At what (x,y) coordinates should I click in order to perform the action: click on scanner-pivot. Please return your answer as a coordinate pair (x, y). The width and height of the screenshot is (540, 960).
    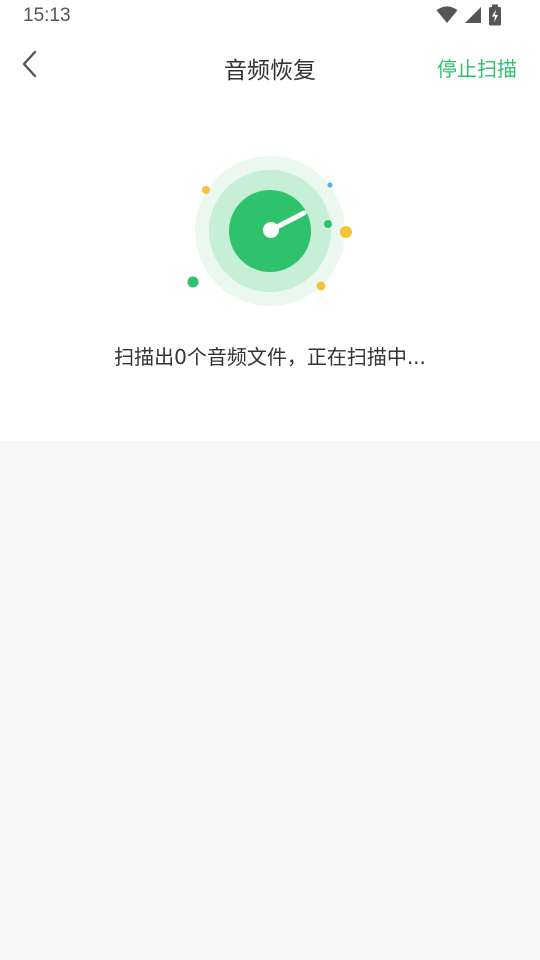
    Looking at the image, I should click on (271, 230).